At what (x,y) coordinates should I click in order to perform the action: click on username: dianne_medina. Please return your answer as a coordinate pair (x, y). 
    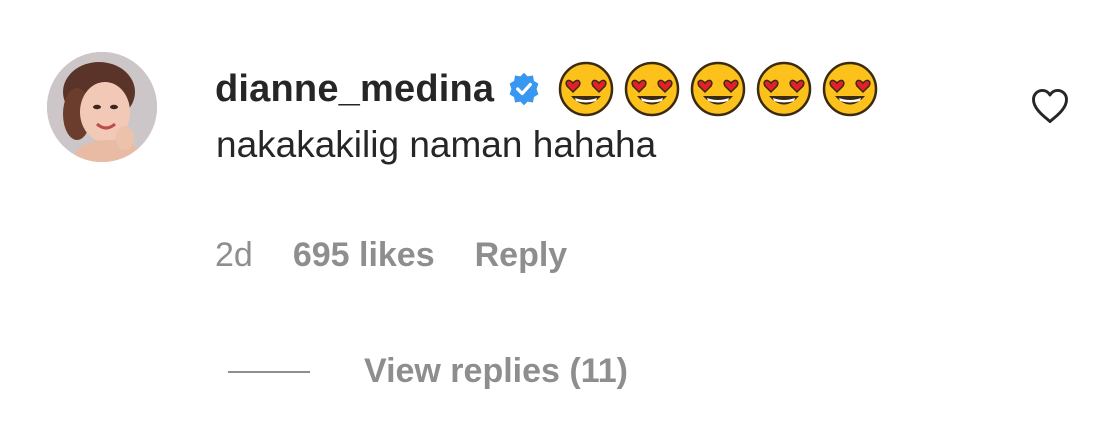
    Looking at the image, I should click on (354, 89).